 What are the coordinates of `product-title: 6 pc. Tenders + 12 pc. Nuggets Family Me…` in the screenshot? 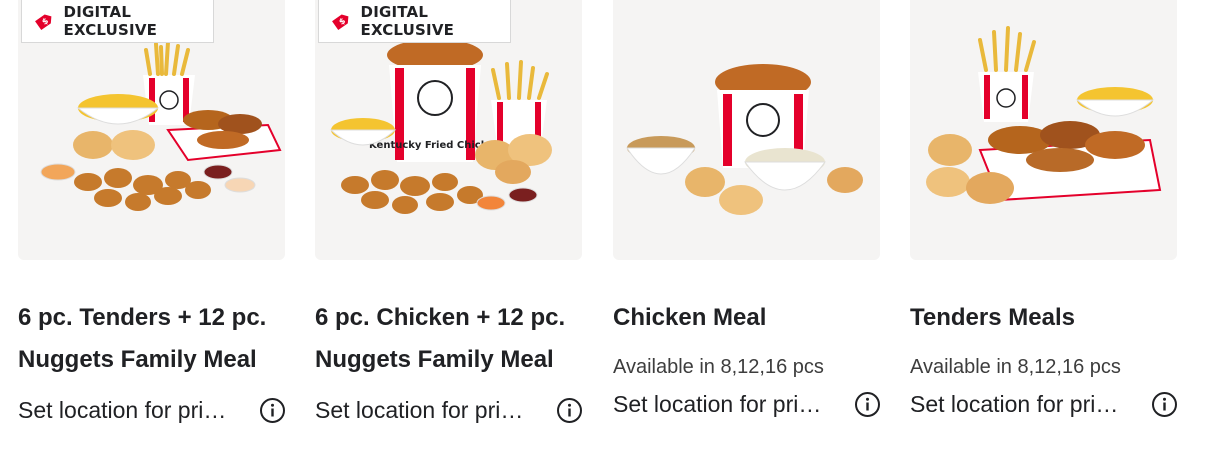 It's located at (155, 339).